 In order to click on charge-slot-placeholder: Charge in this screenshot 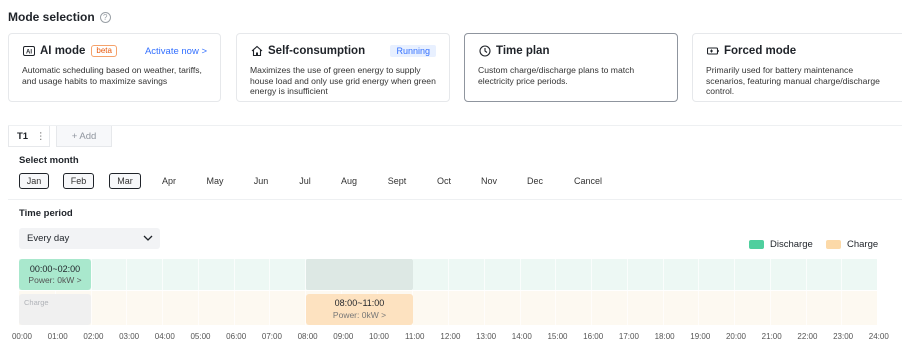, I will do `click(55, 309)`.